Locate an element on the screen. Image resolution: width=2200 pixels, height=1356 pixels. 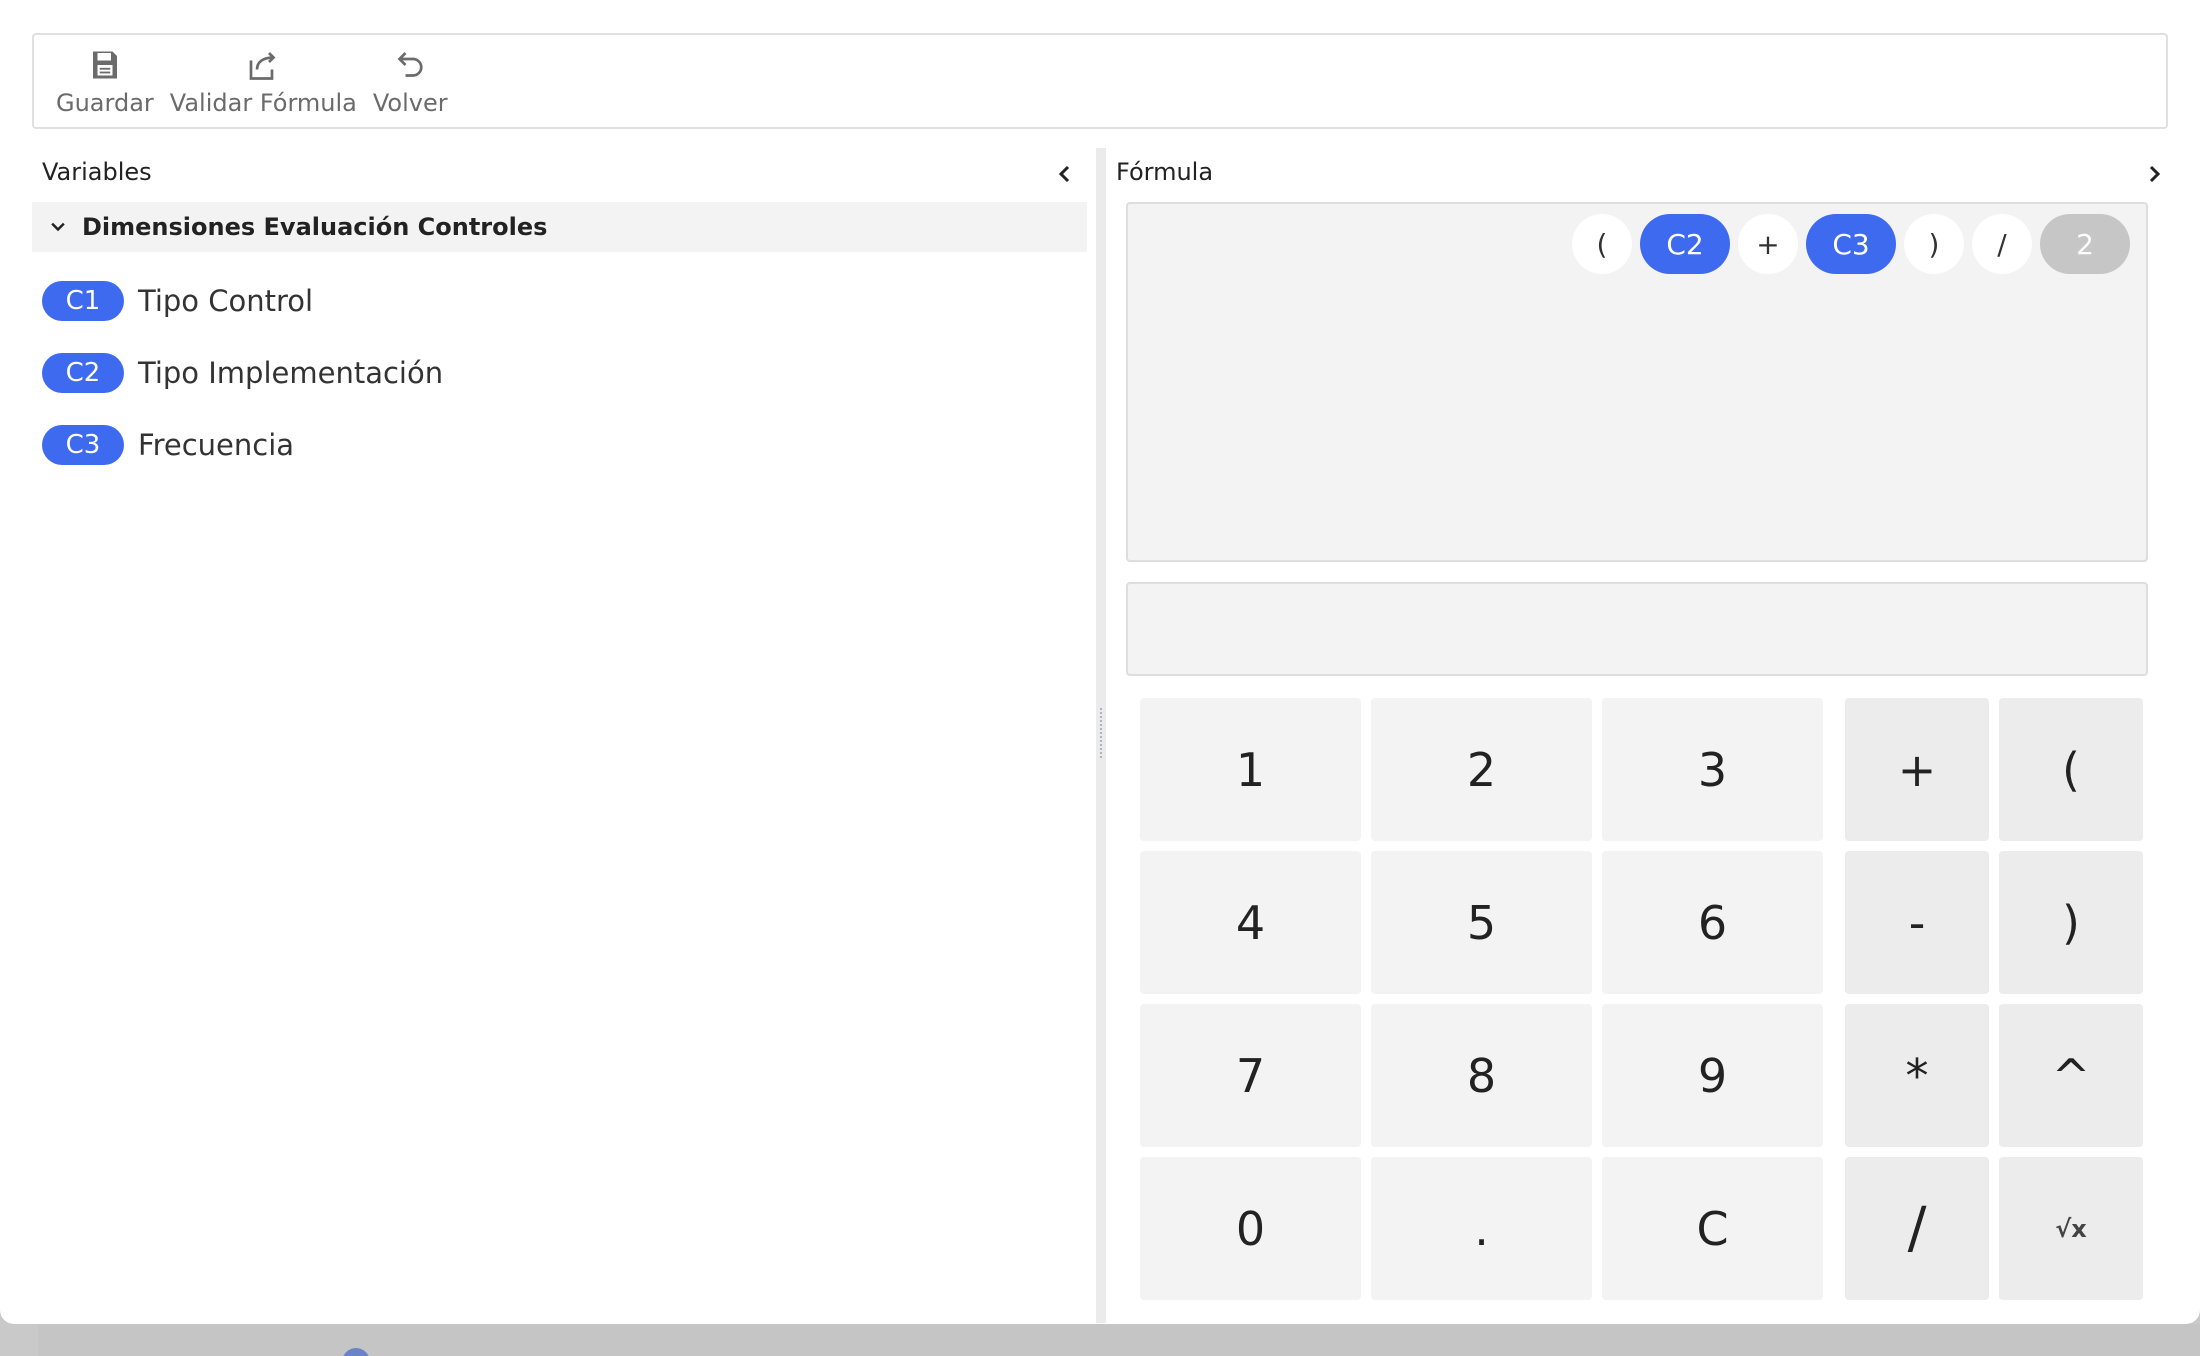
variable-item-c3: C3 Frecuencia is located at coordinates (242, 445).